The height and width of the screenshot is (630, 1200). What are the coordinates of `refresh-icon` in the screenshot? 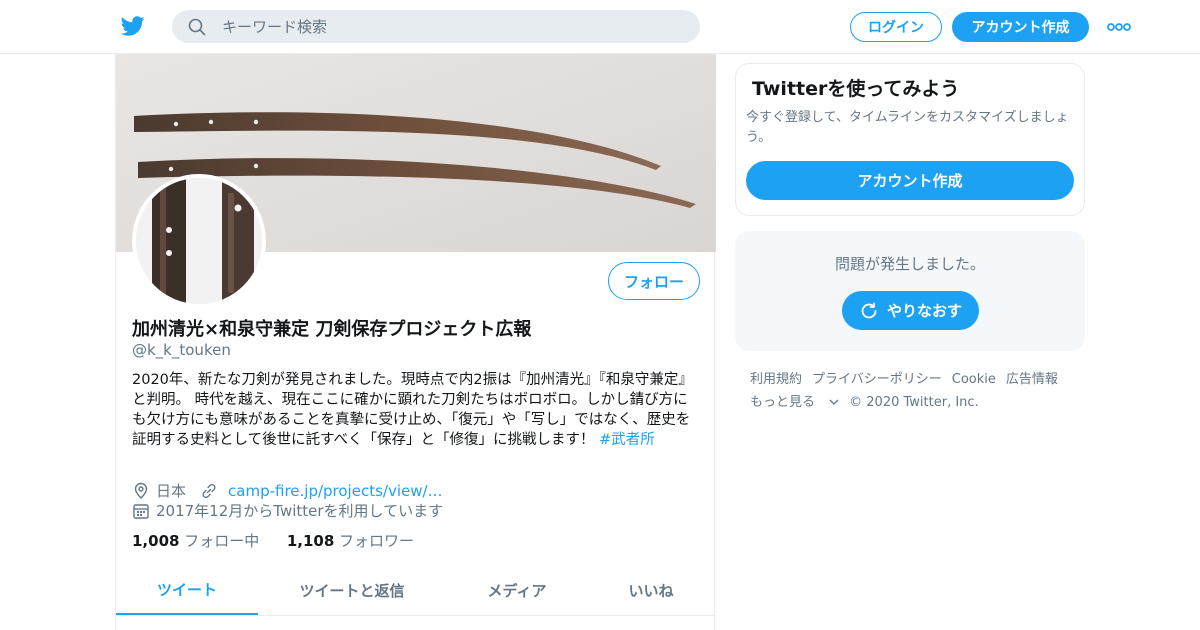 It's located at (869, 310).